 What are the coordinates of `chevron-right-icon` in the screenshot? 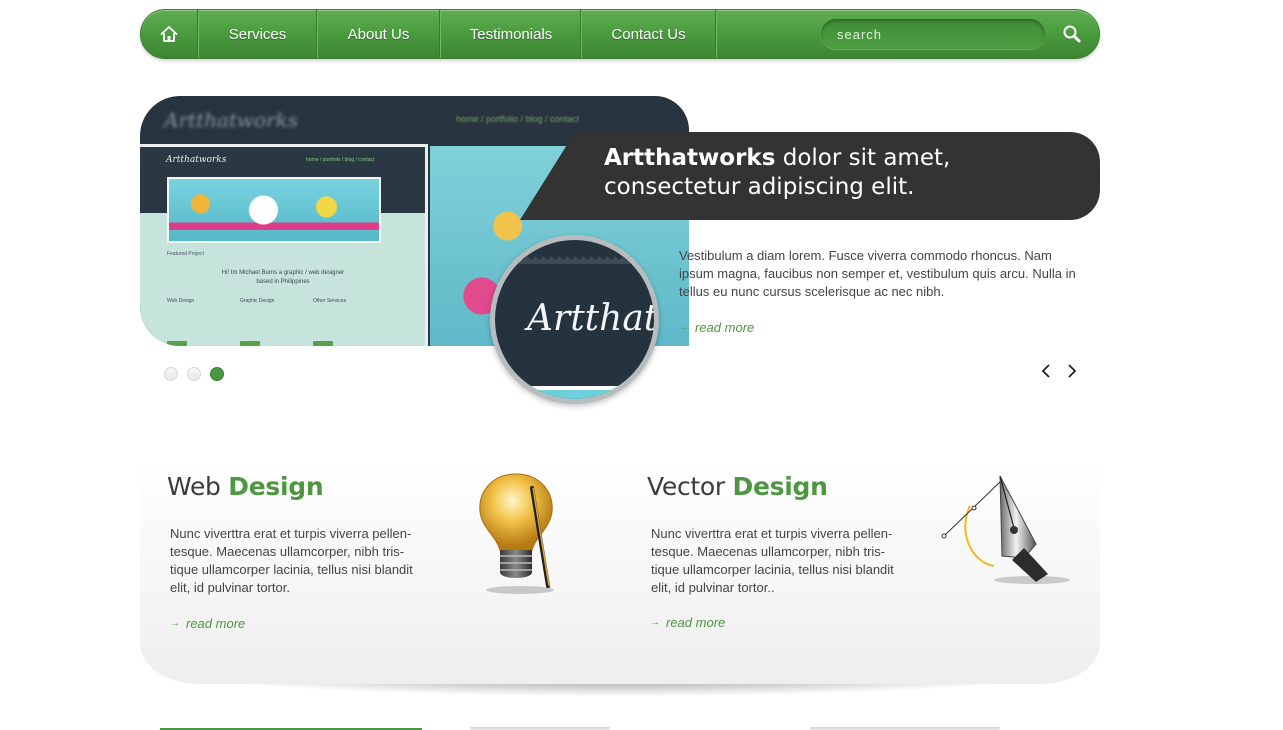 It's located at (1072, 371).